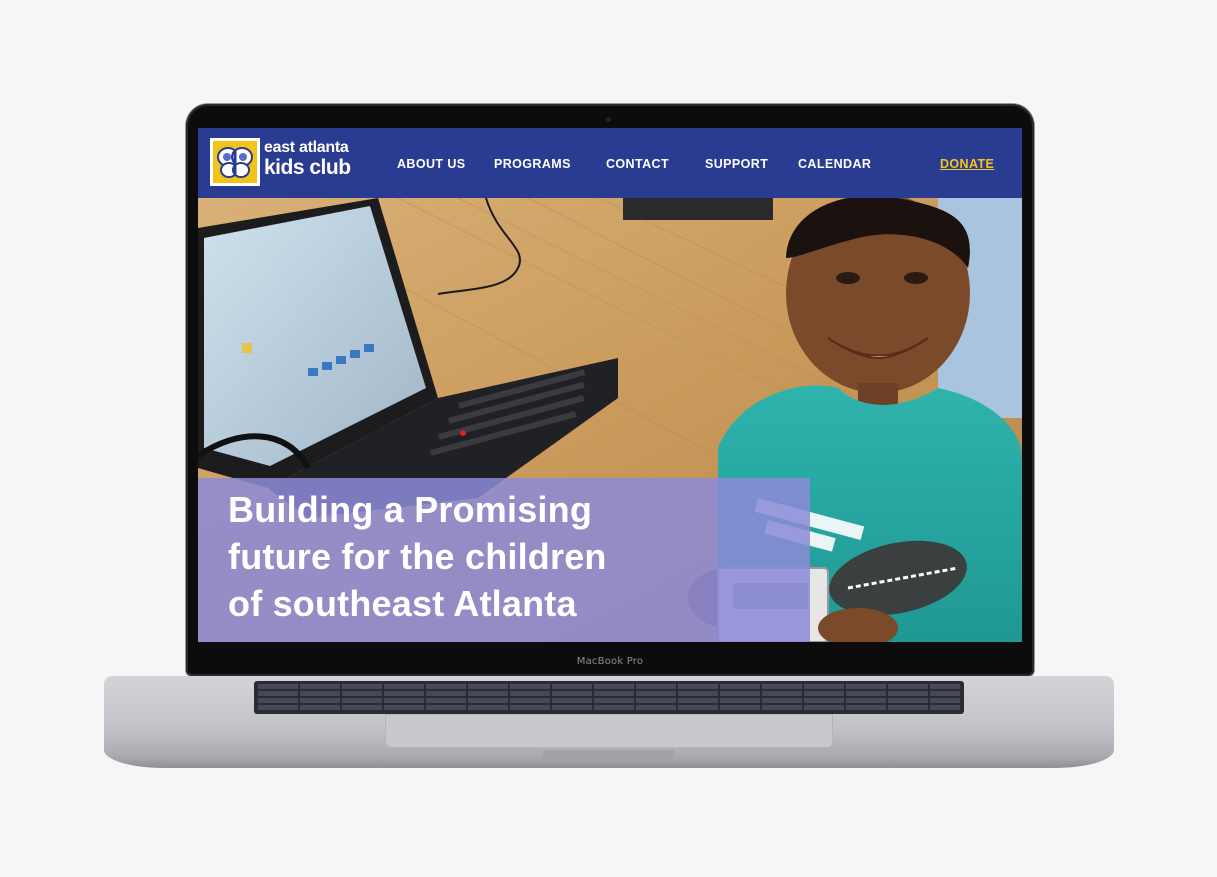 The image size is (1217, 877). What do you see at coordinates (609, 731) in the screenshot?
I see `laptop-trackpad` at bounding box center [609, 731].